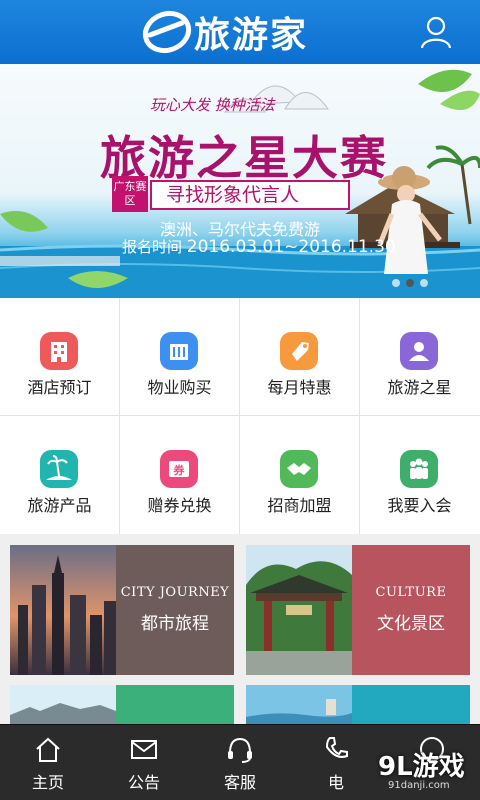  I want to click on watermark-url: 91danji.com, so click(419, 785).